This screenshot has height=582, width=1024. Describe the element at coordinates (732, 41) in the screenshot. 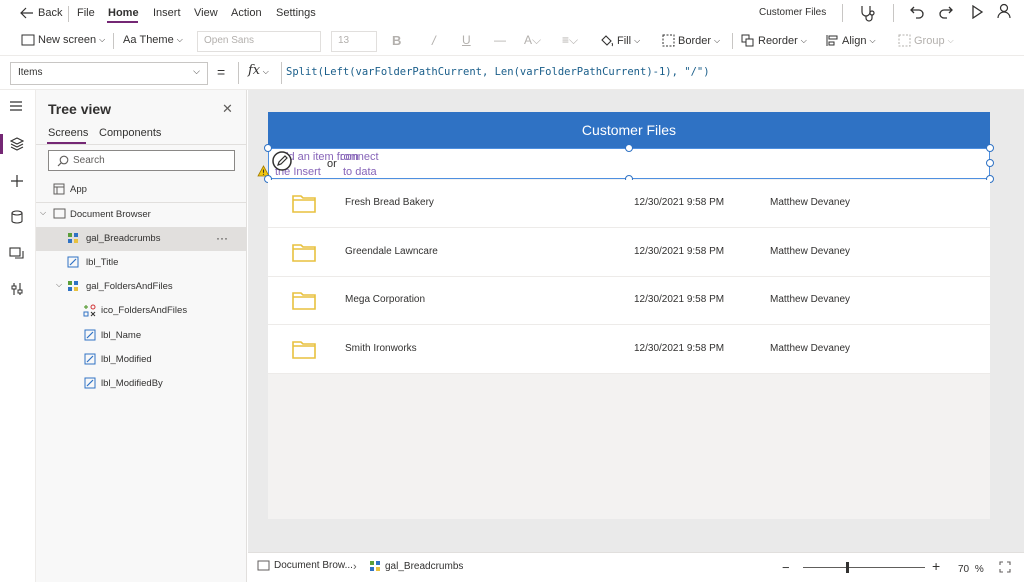

I see `toolbar-divider` at that location.